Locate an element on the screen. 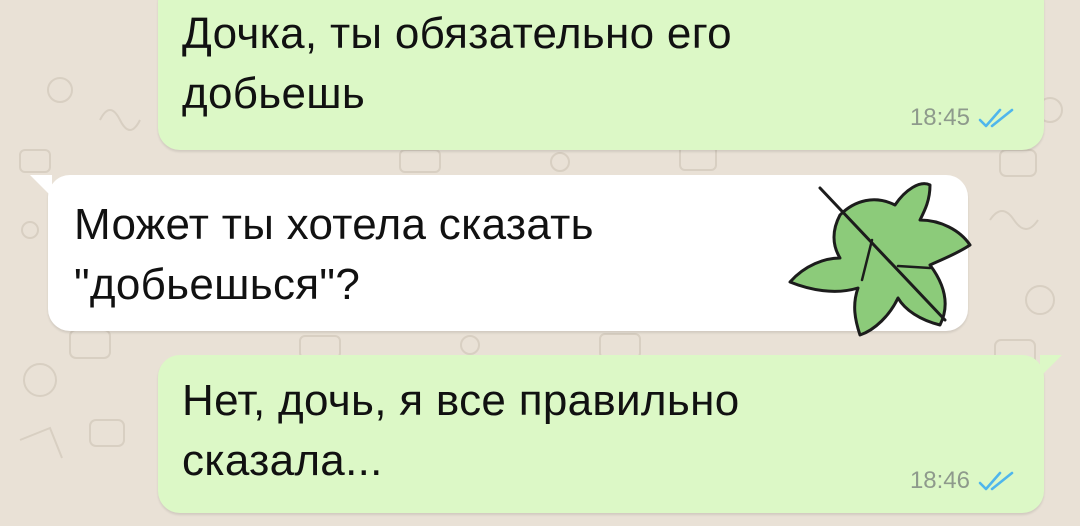 The width and height of the screenshot is (1080, 526). leaf-icon is located at coordinates (880, 257).